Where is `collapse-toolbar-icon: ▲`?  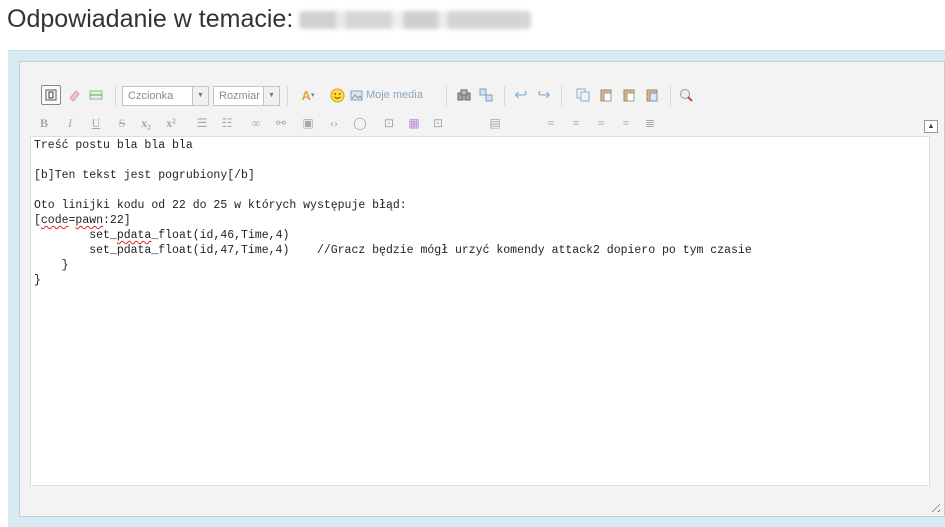
collapse-toolbar-icon: ▲ is located at coordinates (931, 126).